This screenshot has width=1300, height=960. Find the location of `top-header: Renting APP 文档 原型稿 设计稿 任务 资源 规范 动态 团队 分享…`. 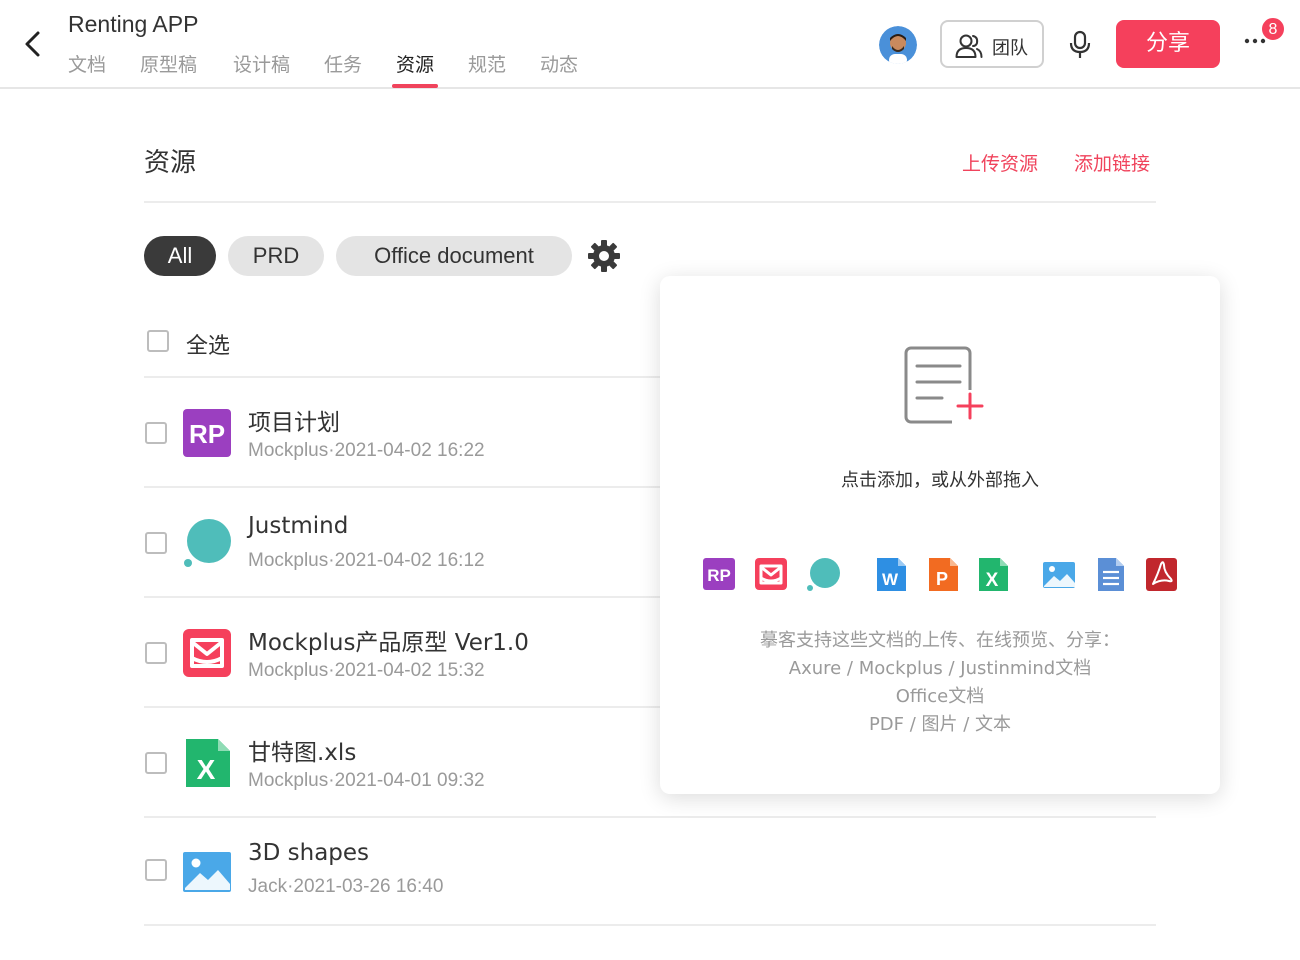

top-header: Renting APP 文档 原型稿 设计稿 任务 资源 规范 动态 团队 分享… is located at coordinates (650, 44).